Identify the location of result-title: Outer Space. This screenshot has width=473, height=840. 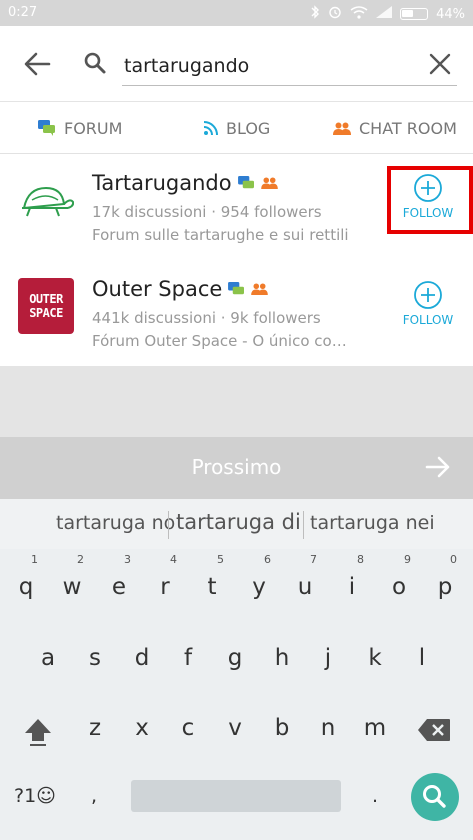
(157, 289).